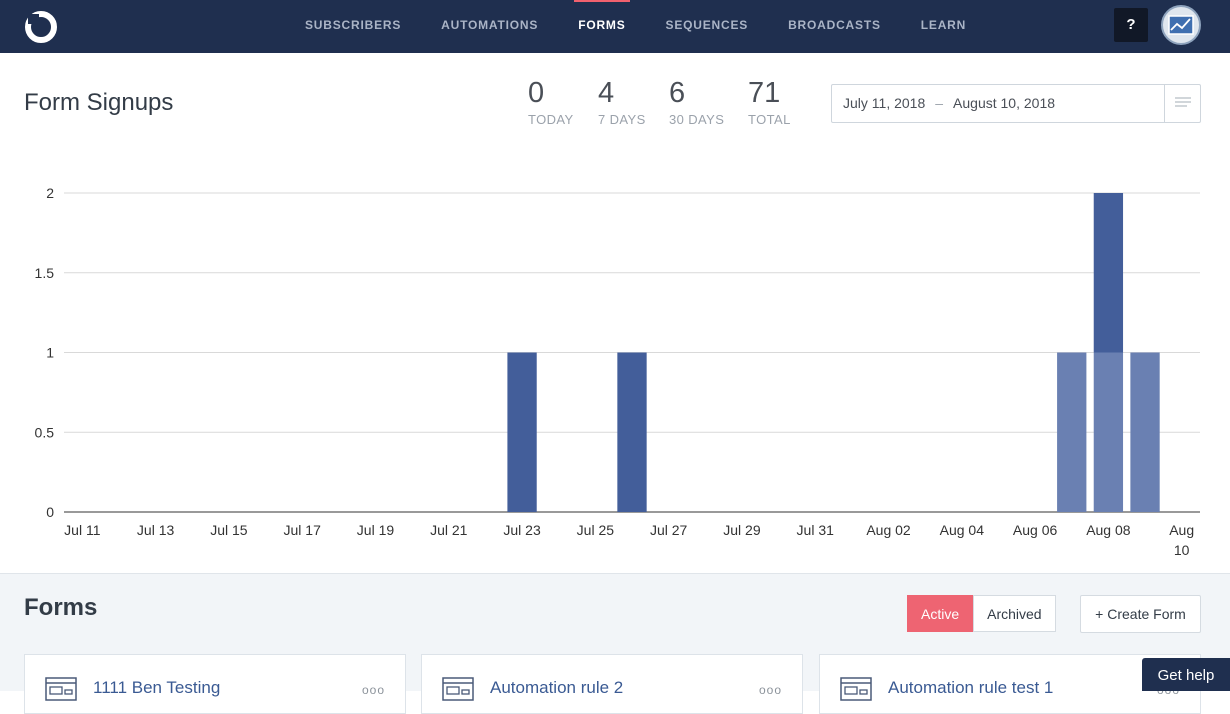 This screenshot has width=1230, height=714. What do you see at coordinates (949, 103) in the screenshot?
I see `date-range-text: July 11, 2018– August 10, 2018` at bounding box center [949, 103].